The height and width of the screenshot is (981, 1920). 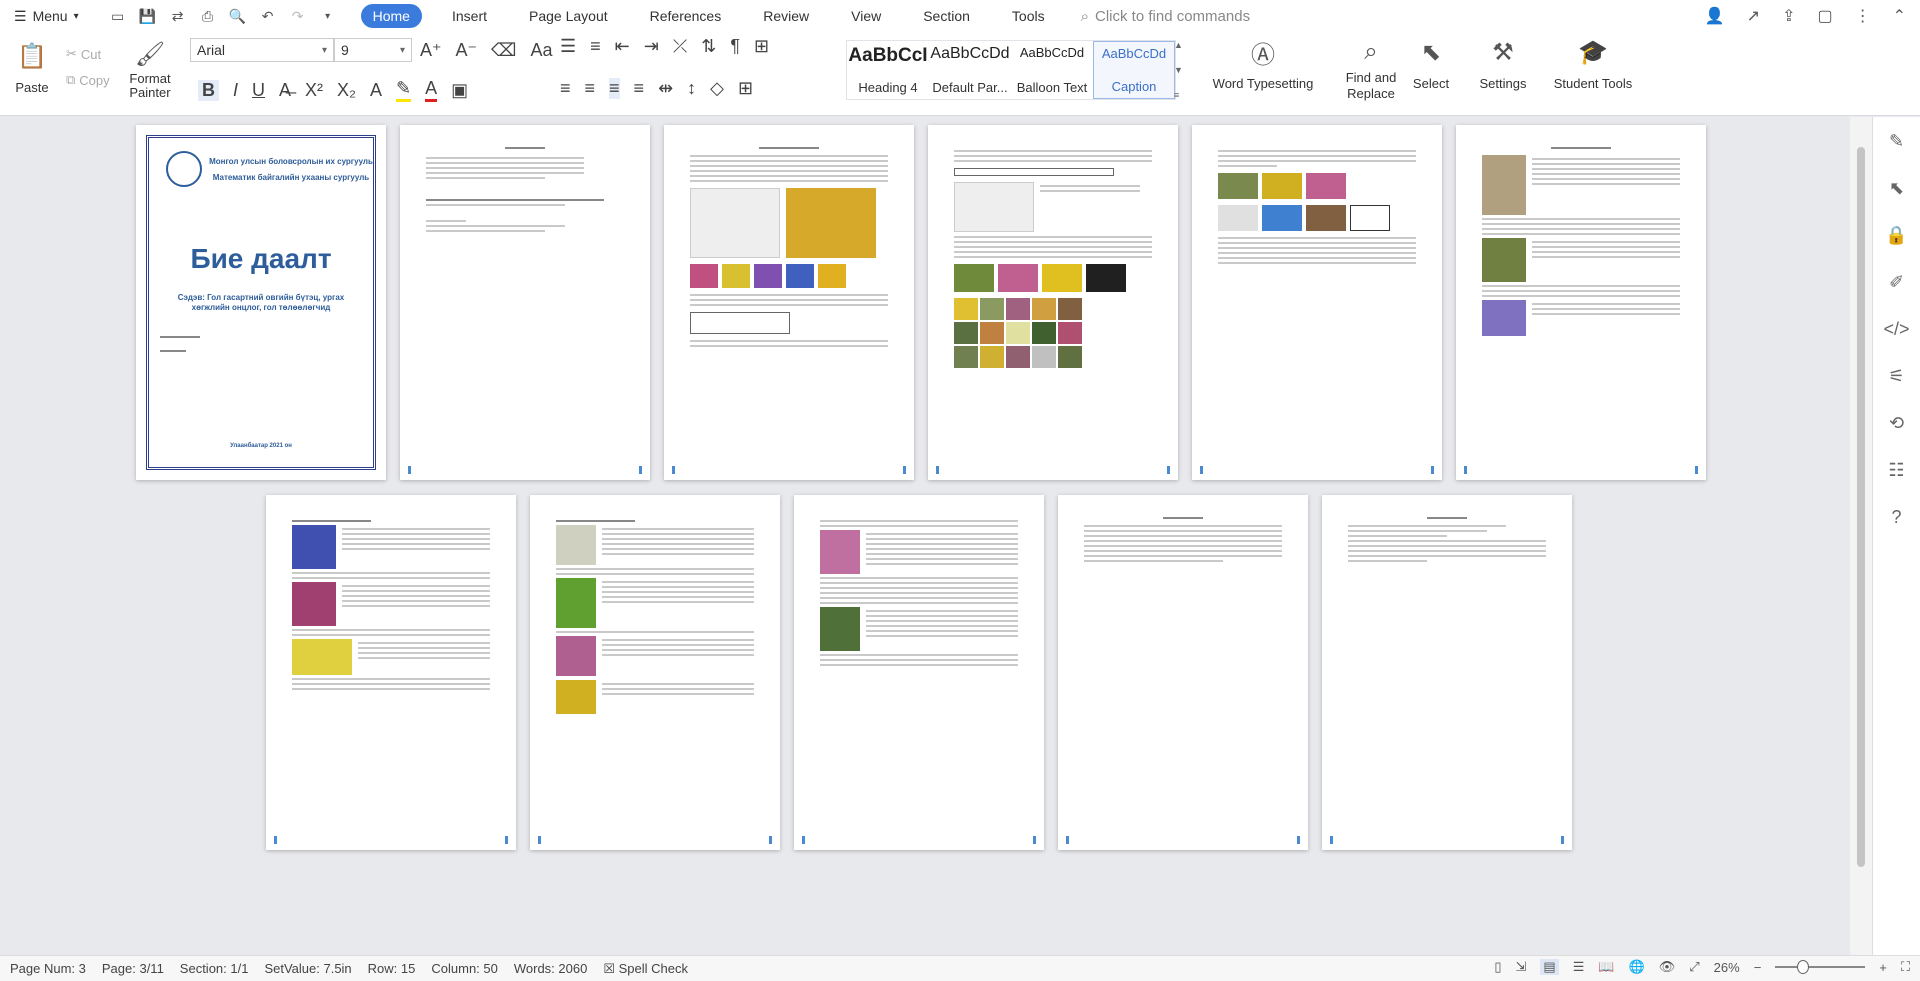 I want to click on more-icon: ⋮, so click(x=1863, y=16).